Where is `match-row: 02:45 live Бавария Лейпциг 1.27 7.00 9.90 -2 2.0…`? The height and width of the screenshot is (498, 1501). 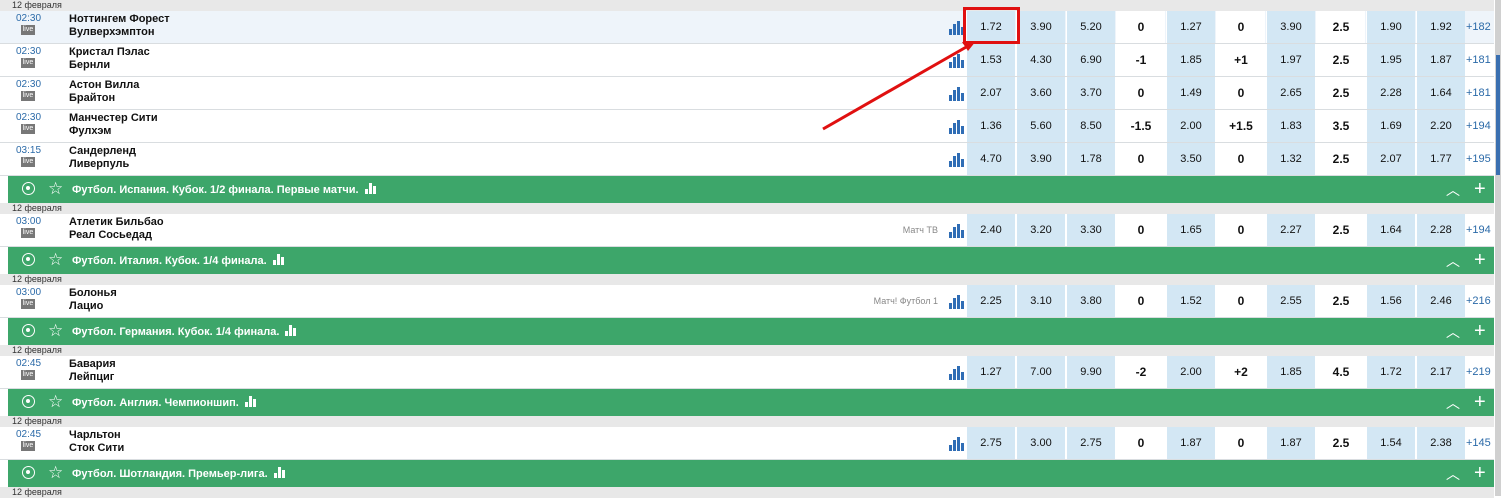 match-row: 02:45 live Бавария Лейпциг 1.27 7.00 9.90 -2 2.0… is located at coordinates (747, 372).